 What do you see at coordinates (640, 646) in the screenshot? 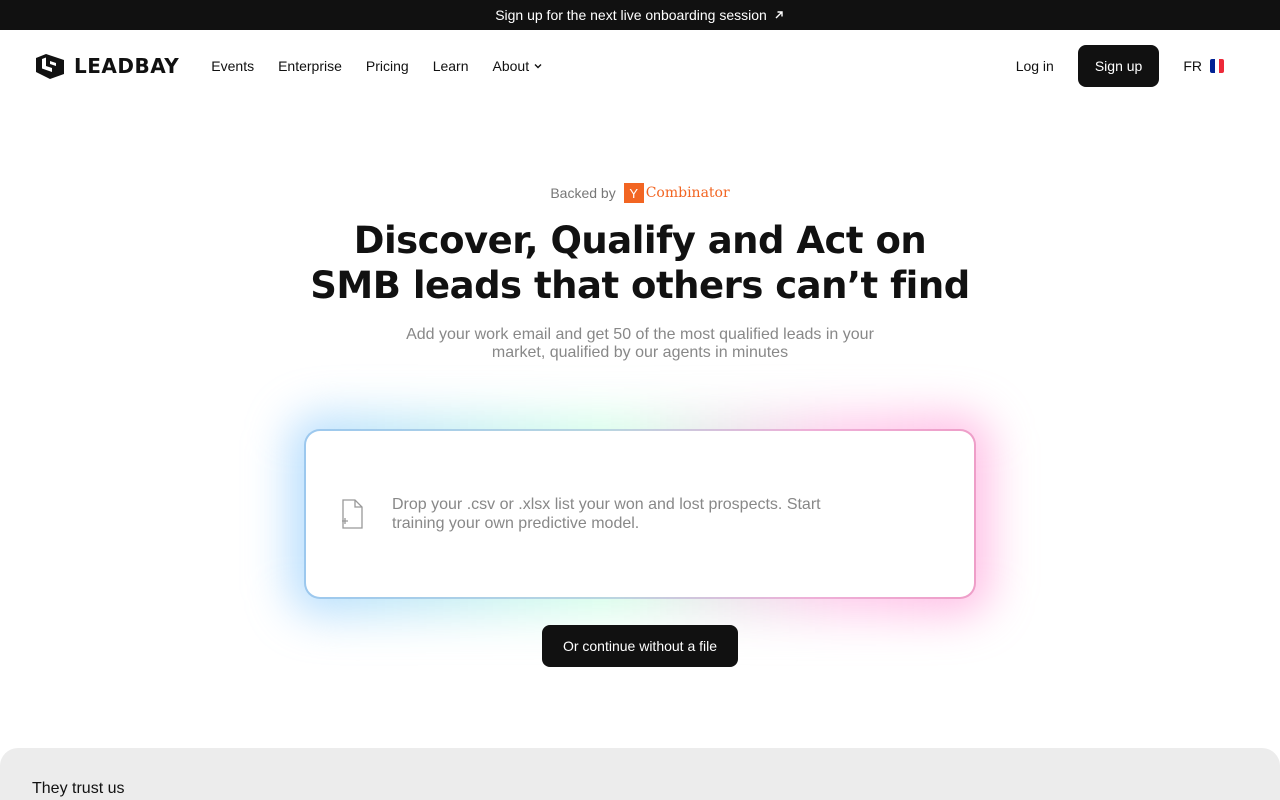
I see `continue-without-file-button: Or continue without a file` at bounding box center [640, 646].